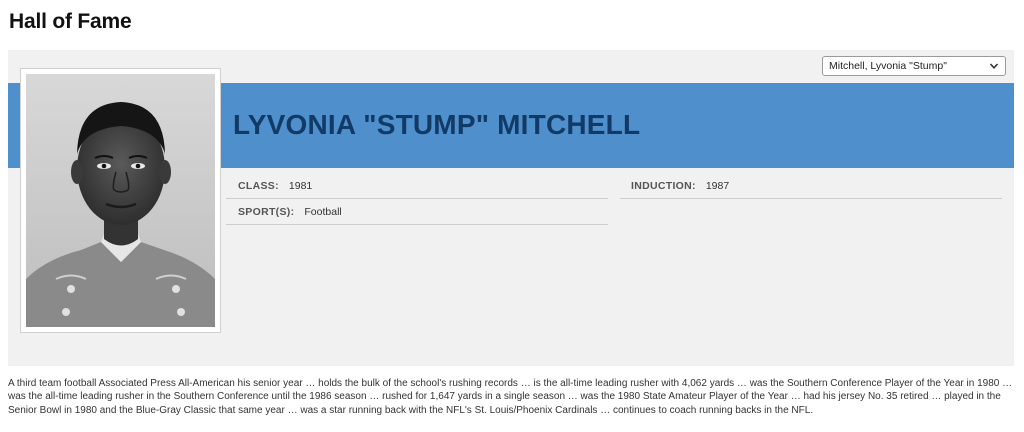  I want to click on class-label: CLASS:, so click(258, 185).